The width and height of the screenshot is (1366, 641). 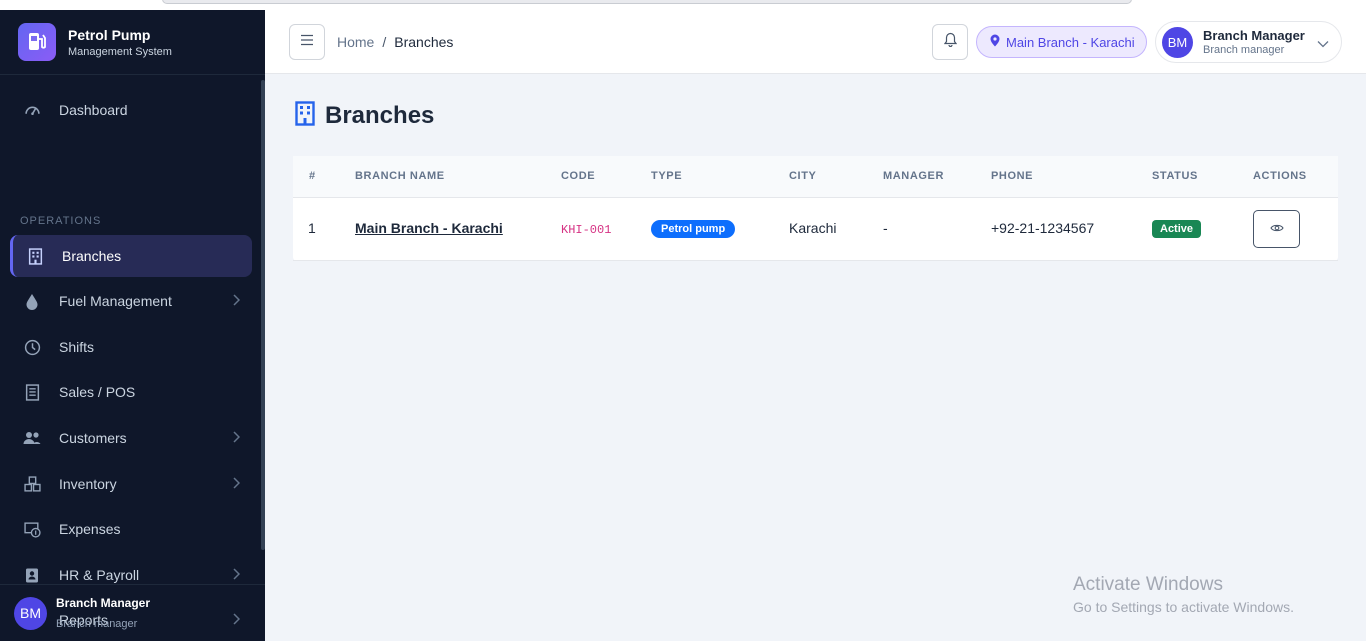 What do you see at coordinates (1244, 50) in the screenshot?
I see `header-user-role: Branch manager` at bounding box center [1244, 50].